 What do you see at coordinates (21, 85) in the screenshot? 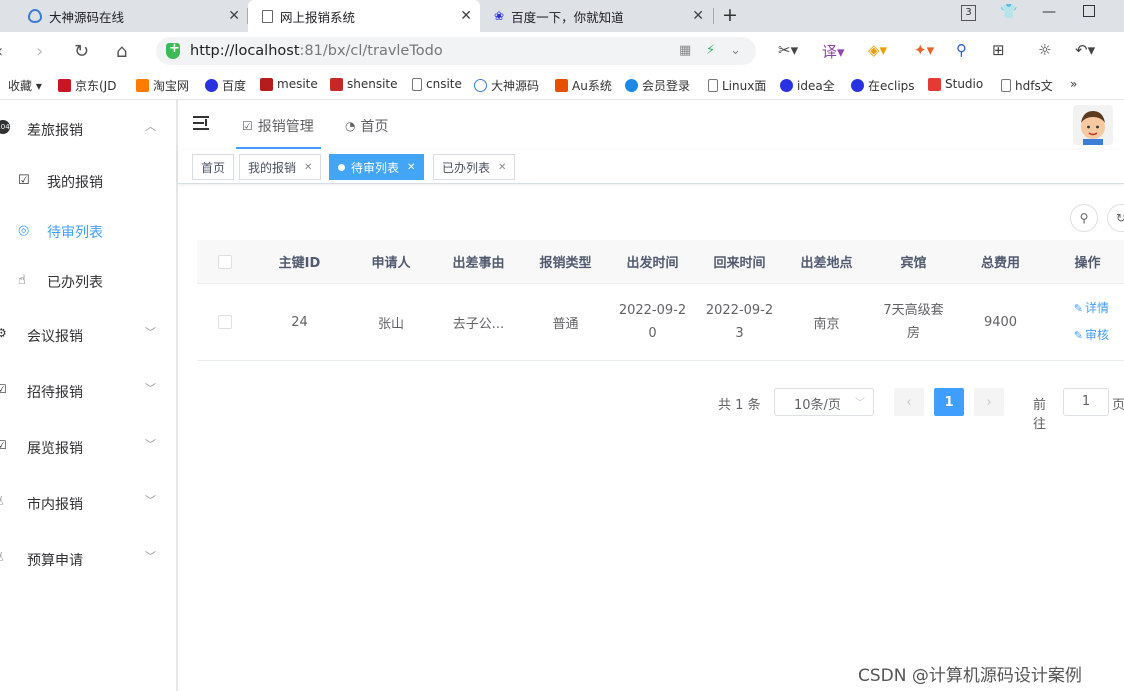
I see `bookmark-favorites: 收藏 ▾` at bounding box center [21, 85].